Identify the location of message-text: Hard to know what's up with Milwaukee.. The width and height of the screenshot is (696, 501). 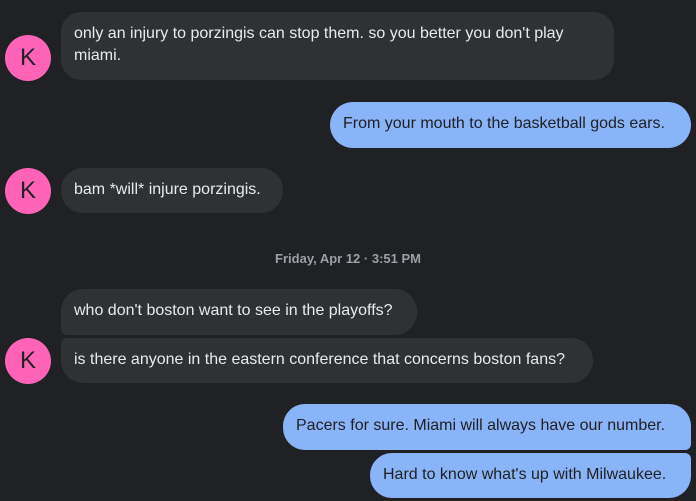
(525, 474).